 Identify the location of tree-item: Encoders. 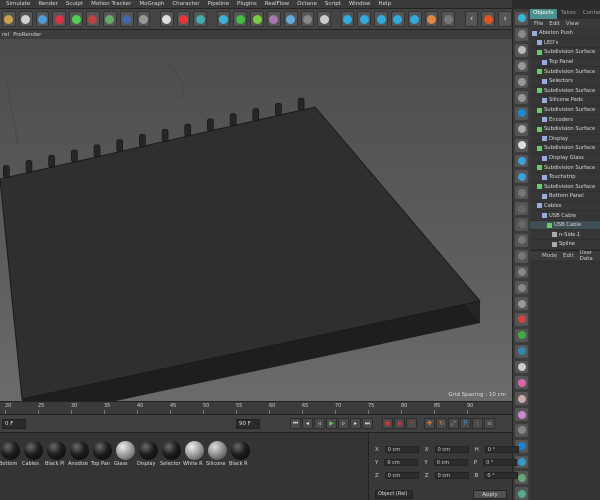
(565, 120).